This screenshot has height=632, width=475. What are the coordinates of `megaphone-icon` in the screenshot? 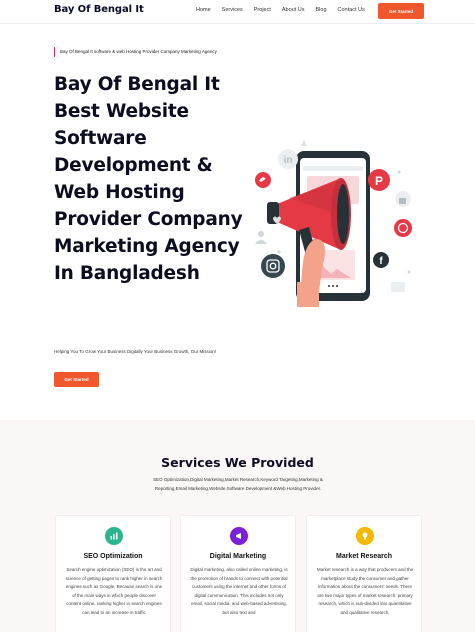 It's located at (239, 536).